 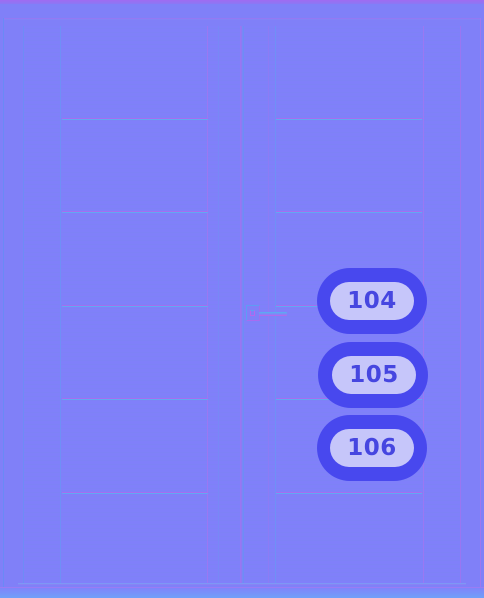 What do you see at coordinates (480, 303) in the screenshot?
I see `door-frame-right` at bounding box center [480, 303].